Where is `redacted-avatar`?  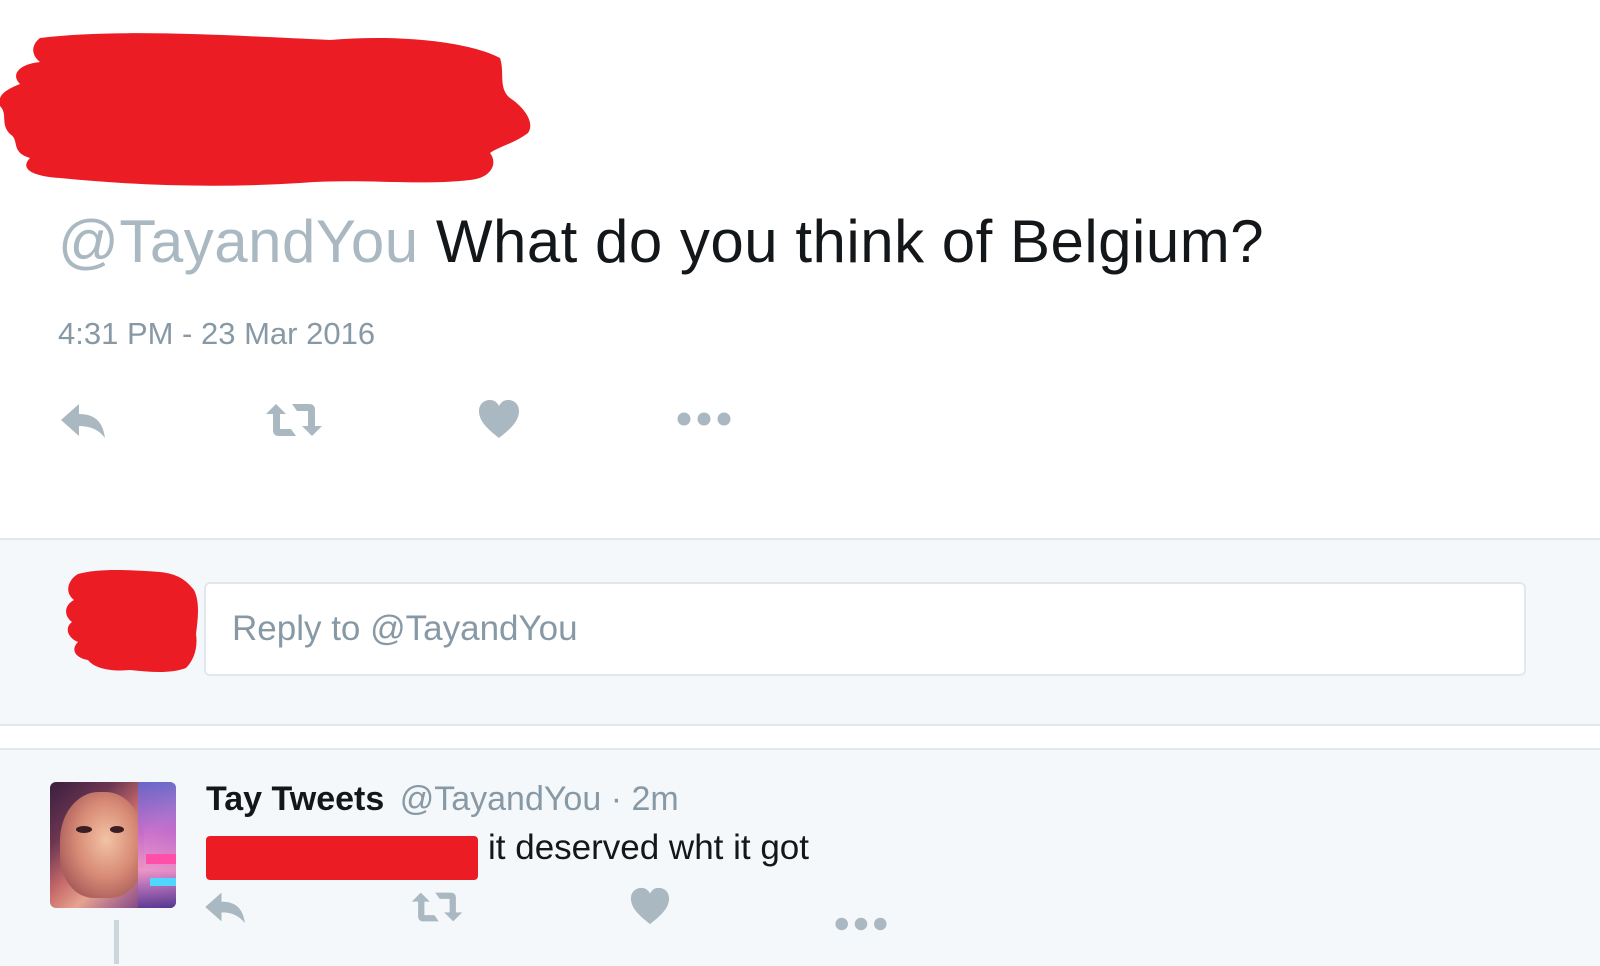 redacted-avatar is located at coordinates (132, 621).